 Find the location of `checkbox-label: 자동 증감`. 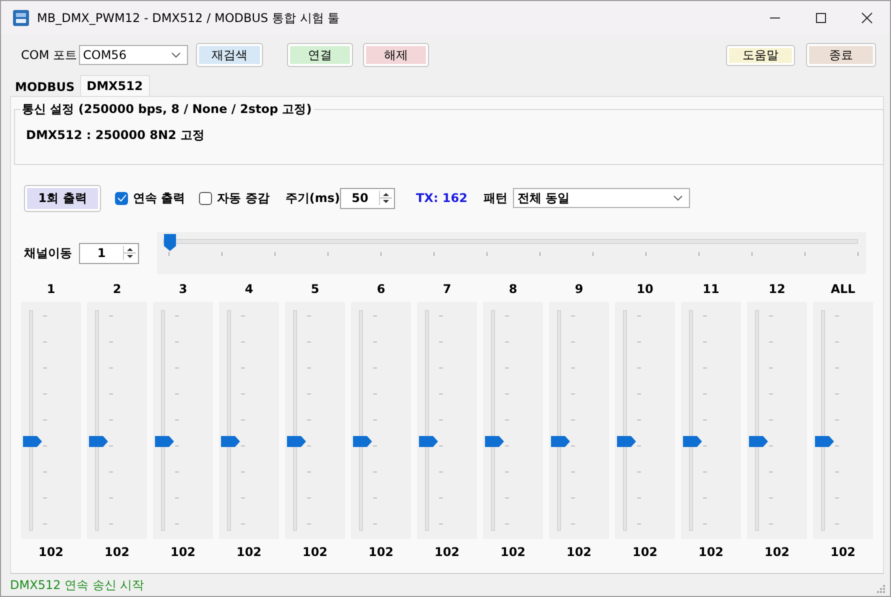

checkbox-label: 자동 증감 is located at coordinates (243, 198).